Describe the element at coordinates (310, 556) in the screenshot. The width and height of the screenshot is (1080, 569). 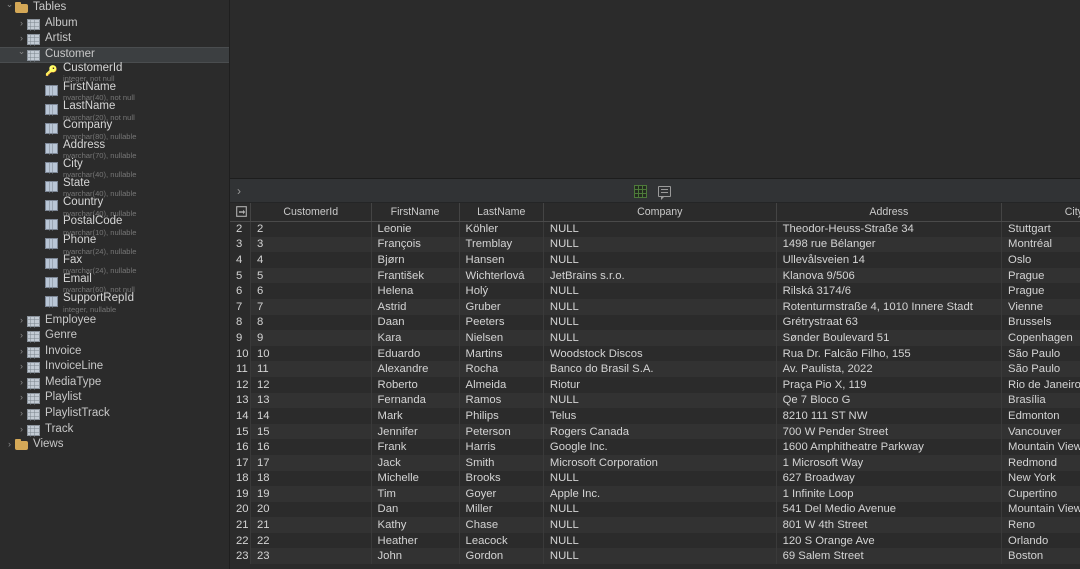
I see `cell-customerid: 23` at that location.